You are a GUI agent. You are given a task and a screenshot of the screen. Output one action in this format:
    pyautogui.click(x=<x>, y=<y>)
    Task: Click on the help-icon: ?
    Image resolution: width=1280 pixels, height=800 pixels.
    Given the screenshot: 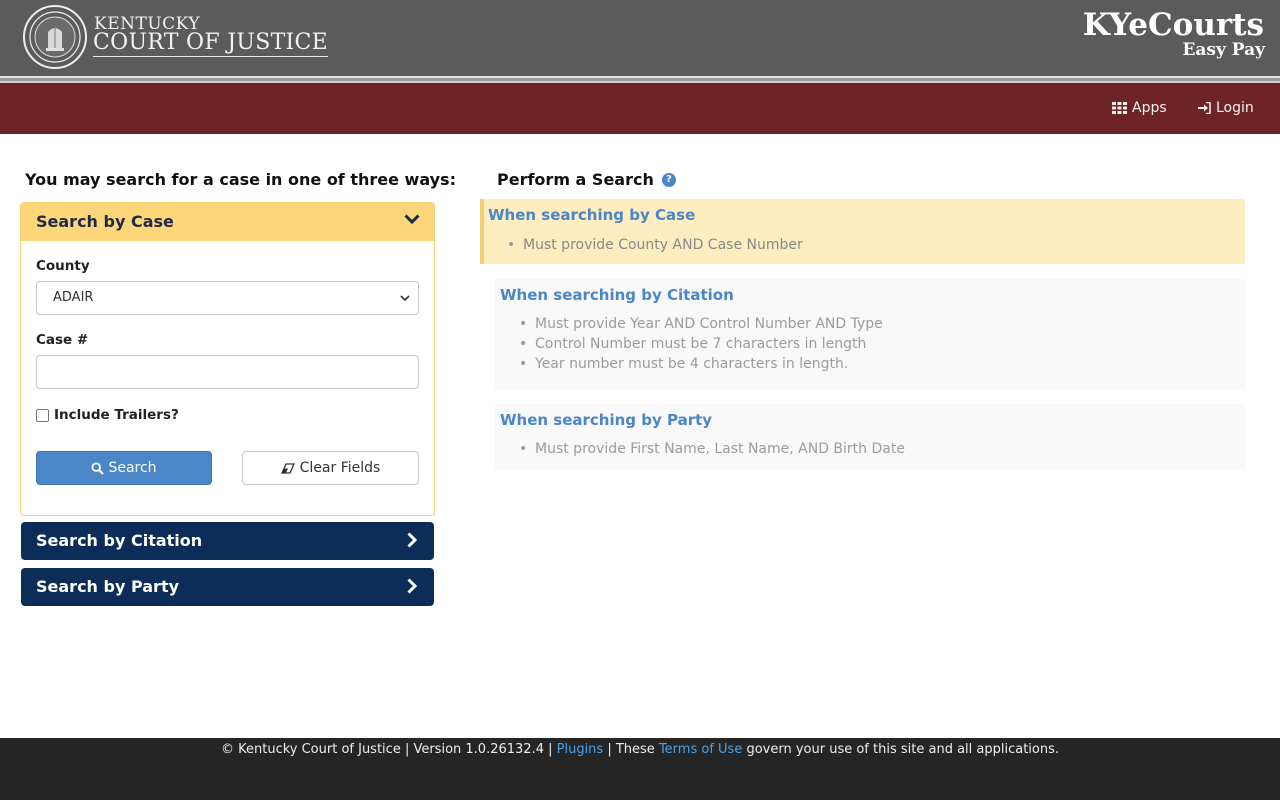 What is the action you would take?
    pyautogui.click(x=668, y=179)
    